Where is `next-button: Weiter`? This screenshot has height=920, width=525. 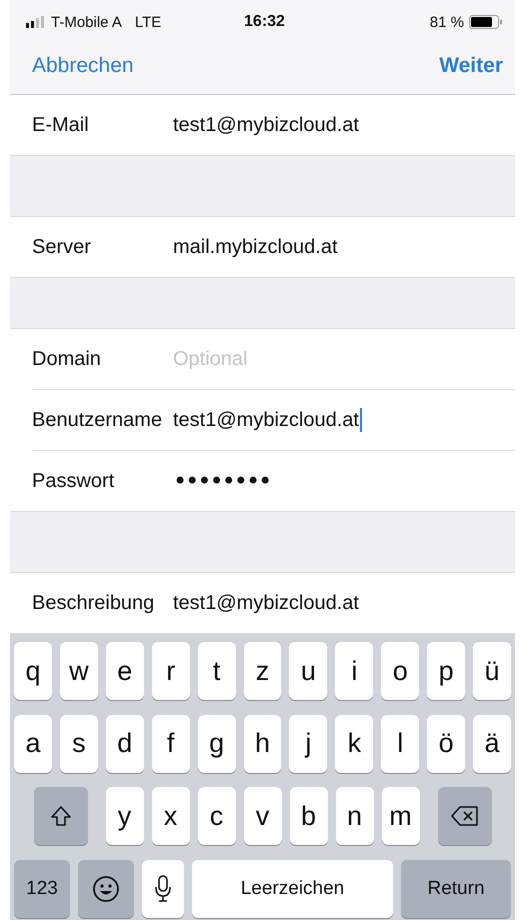 next-button: Weiter is located at coordinates (471, 66).